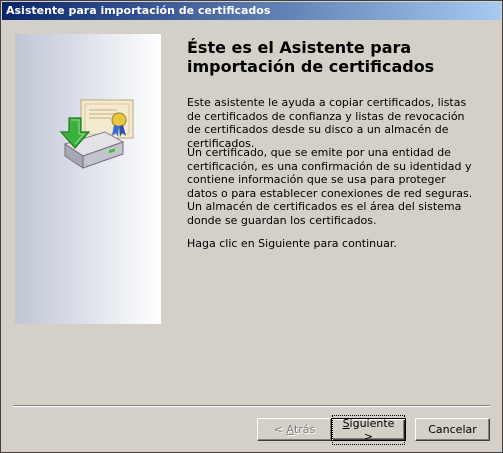  I want to click on next-button: Siguiente >, so click(368, 429).